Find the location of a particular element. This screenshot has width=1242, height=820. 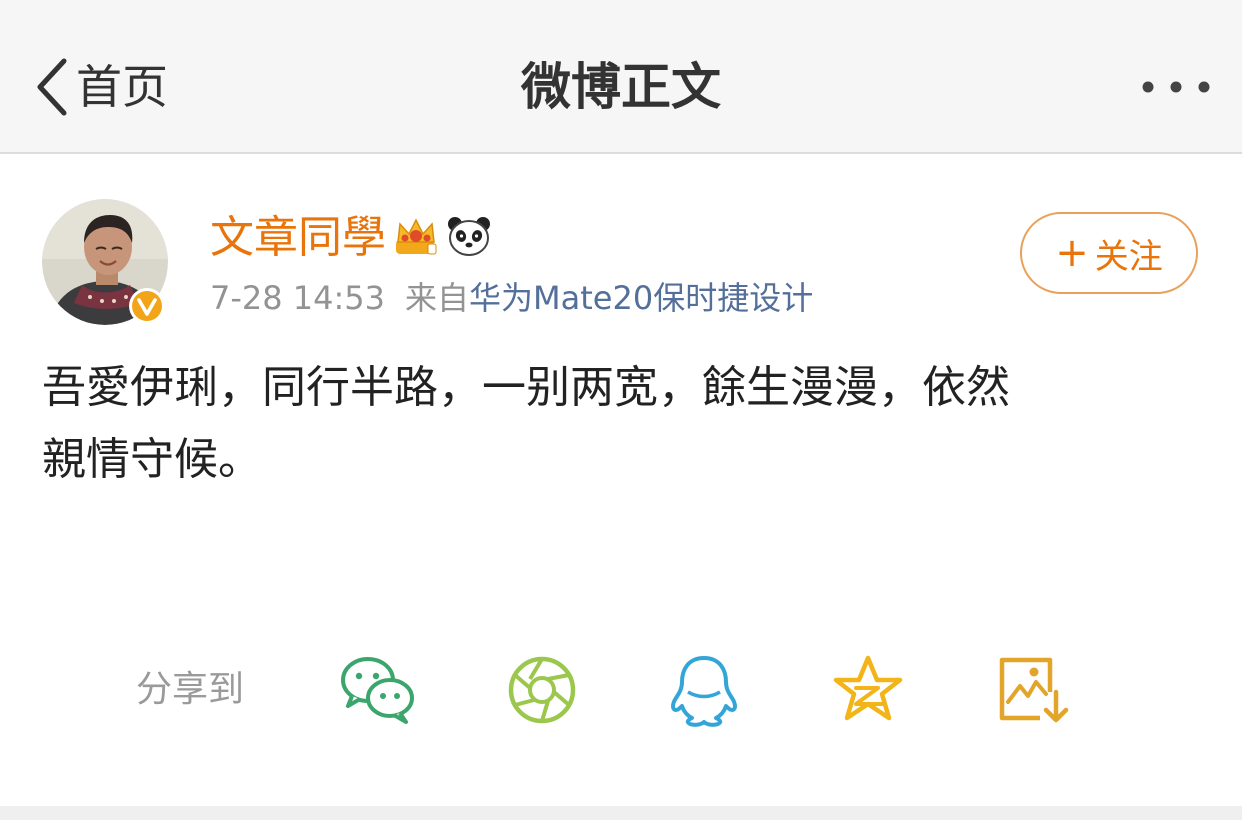

moments-icon is located at coordinates (542, 690).